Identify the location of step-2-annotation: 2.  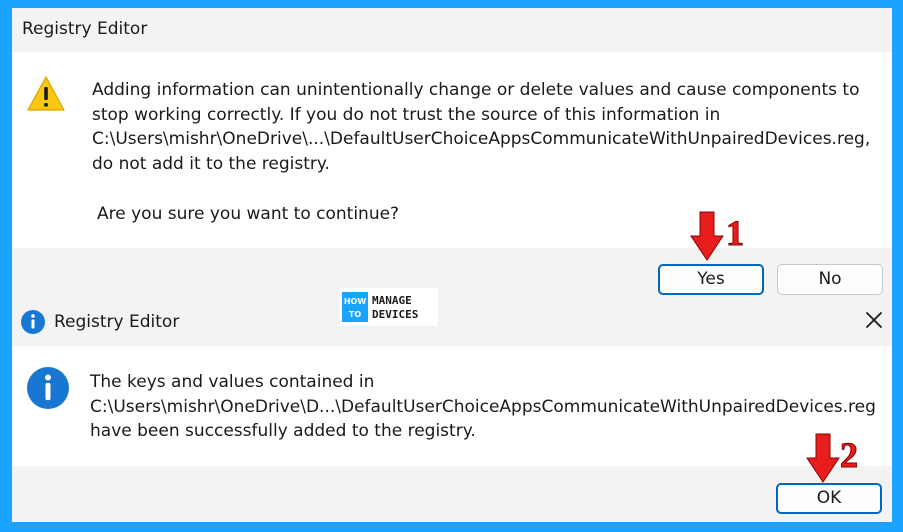
(841, 458).